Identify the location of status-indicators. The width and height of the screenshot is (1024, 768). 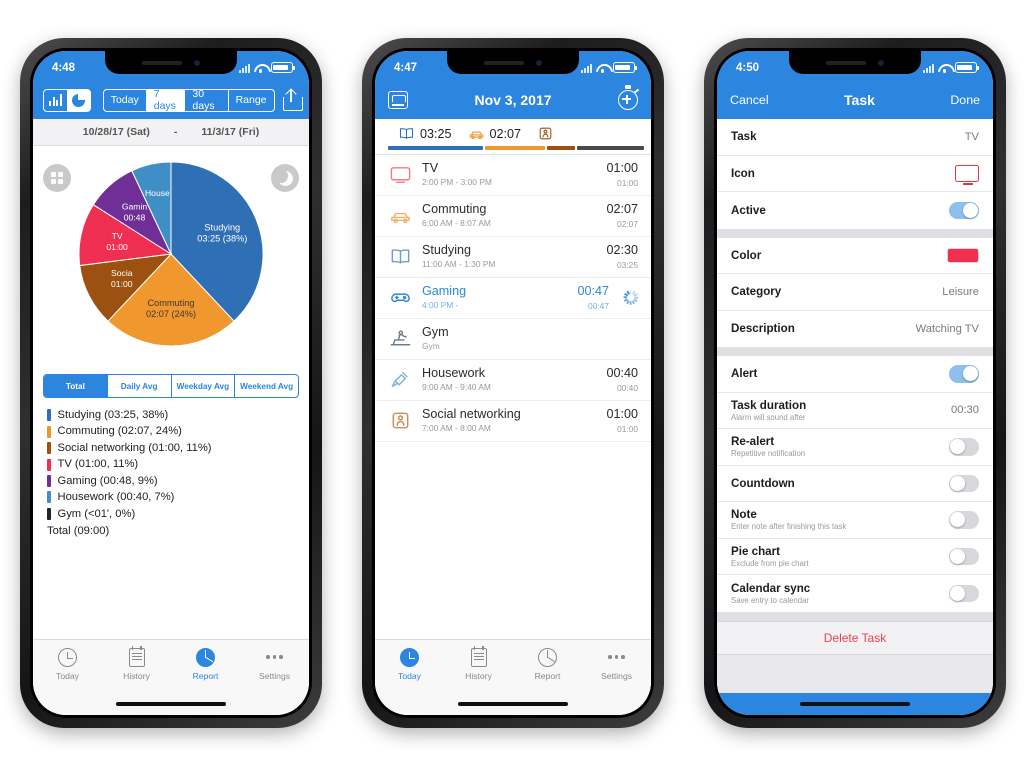
(609, 67).